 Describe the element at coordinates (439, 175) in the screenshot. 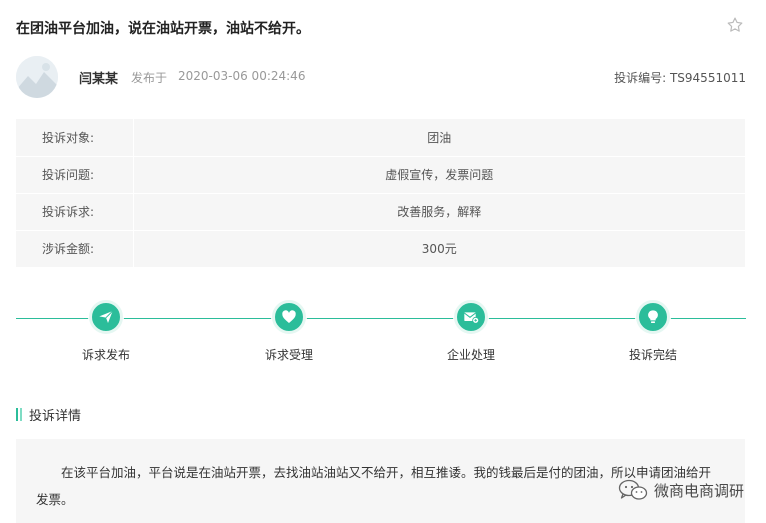

I see `info-value: 虚假宣传，发票问题` at that location.